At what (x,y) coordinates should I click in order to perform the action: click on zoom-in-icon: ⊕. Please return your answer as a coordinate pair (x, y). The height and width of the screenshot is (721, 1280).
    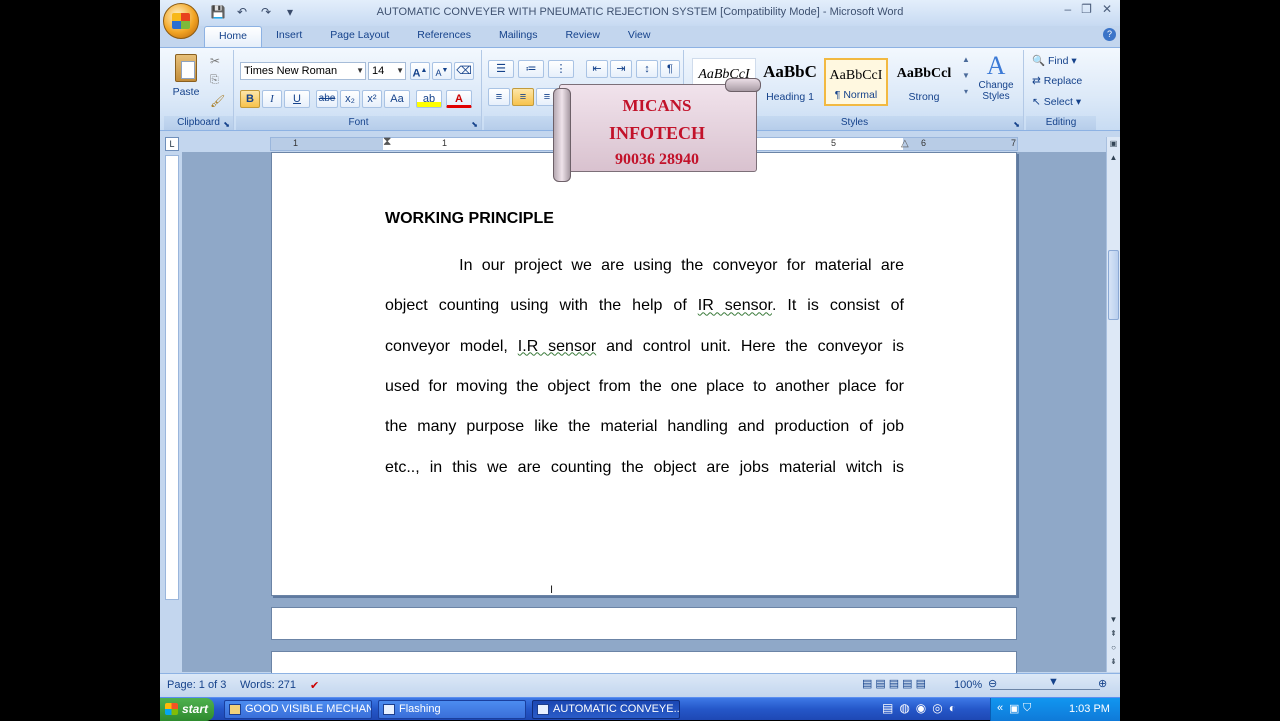
    Looking at the image, I should click on (1102, 683).